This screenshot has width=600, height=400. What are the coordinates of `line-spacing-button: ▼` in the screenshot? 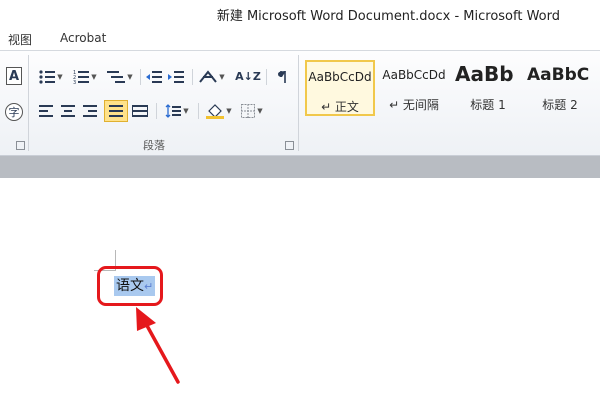 It's located at (177, 111).